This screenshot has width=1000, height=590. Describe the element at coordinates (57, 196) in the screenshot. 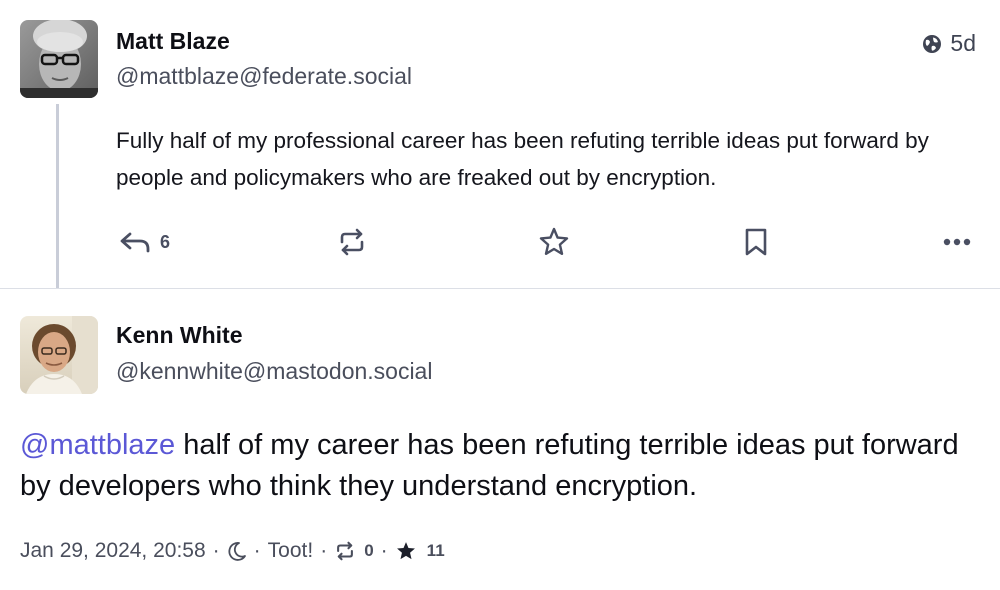

I see `thread-connector-line` at that location.